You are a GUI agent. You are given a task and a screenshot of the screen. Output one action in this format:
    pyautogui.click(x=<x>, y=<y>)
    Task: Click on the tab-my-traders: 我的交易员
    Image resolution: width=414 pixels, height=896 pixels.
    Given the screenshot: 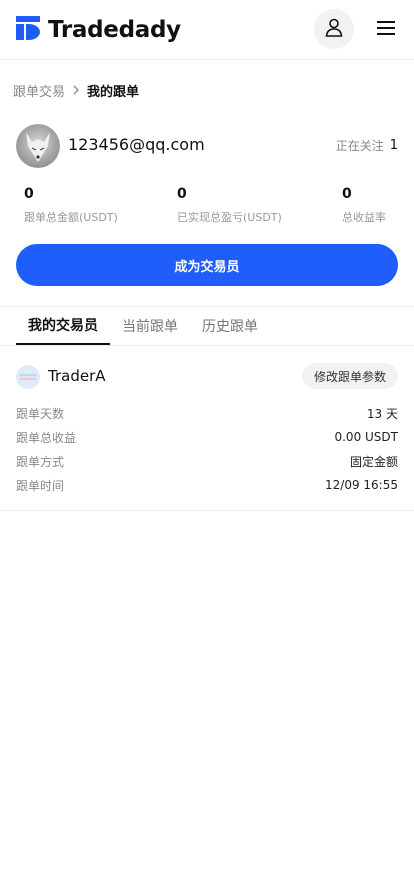 What is the action you would take?
    pyautogui.click(x=63, y=325)
    